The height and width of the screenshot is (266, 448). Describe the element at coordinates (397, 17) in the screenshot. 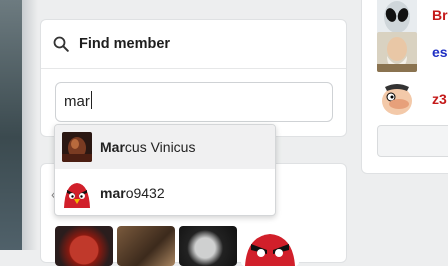

I see `alien-avatar` at that location.